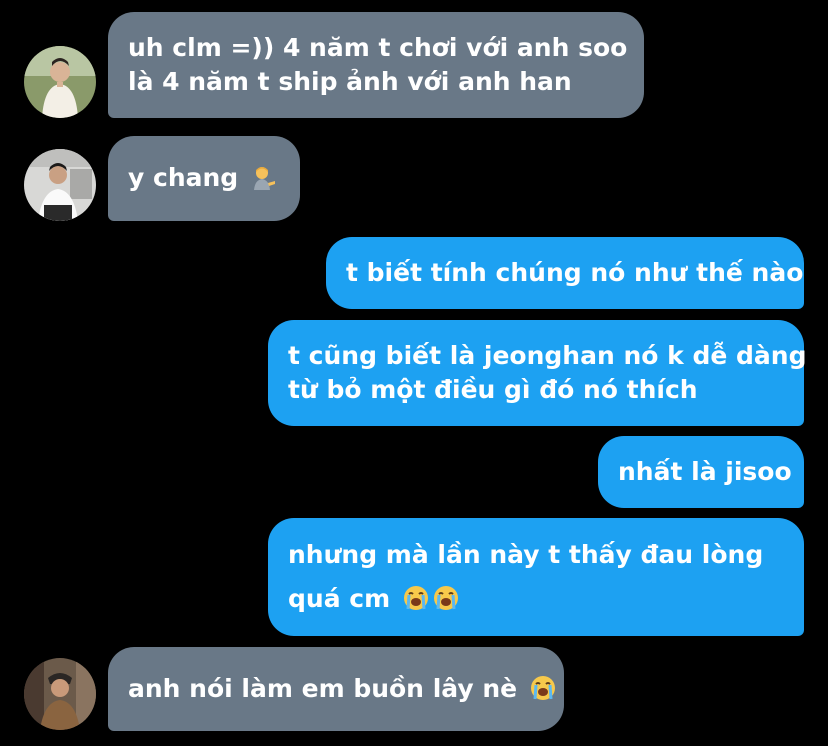  I want to click on message-text: y chang, so click(204, 178).